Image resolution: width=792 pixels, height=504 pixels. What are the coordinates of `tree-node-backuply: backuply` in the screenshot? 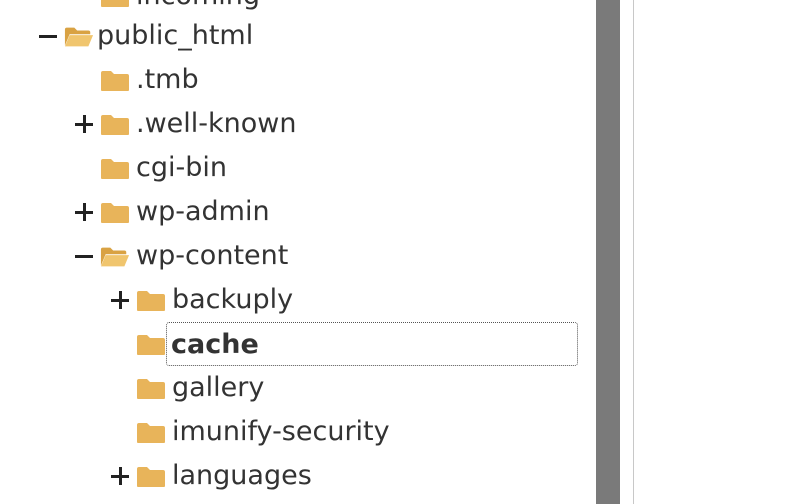 It's located at (298, 300).